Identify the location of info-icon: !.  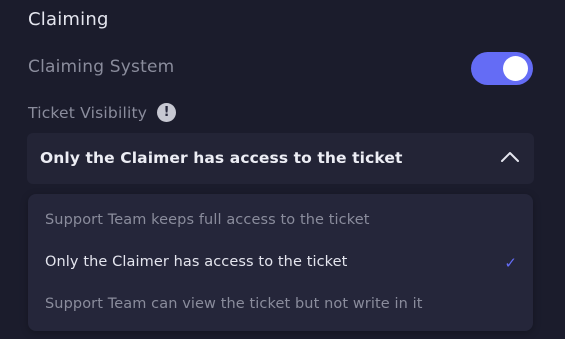
(167, 112).